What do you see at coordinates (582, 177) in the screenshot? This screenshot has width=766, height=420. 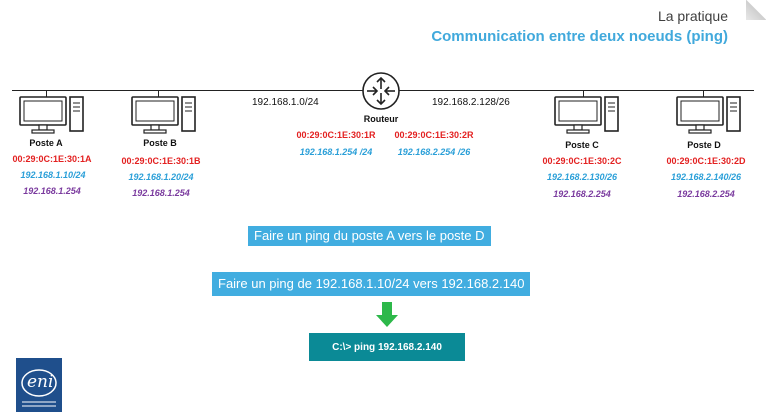 I see `station-c-ip: 192.168.2.130/26` at bounding box center [582, 177].